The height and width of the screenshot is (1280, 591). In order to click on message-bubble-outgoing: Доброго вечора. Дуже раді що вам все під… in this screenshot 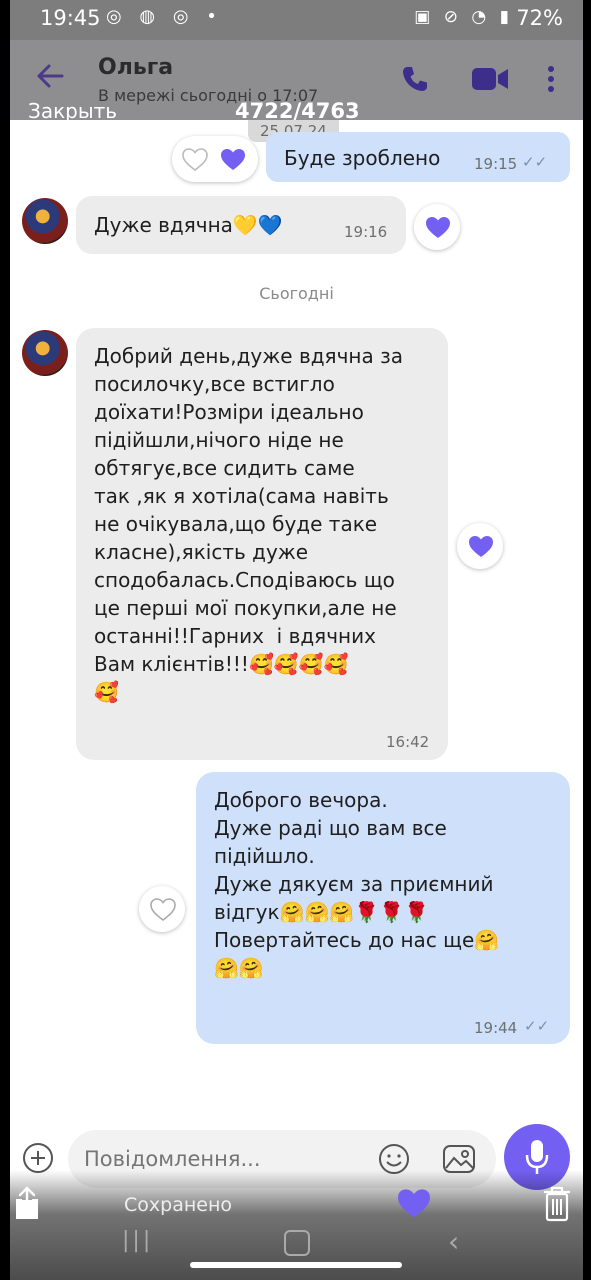, I will do `click(383, 908)`.